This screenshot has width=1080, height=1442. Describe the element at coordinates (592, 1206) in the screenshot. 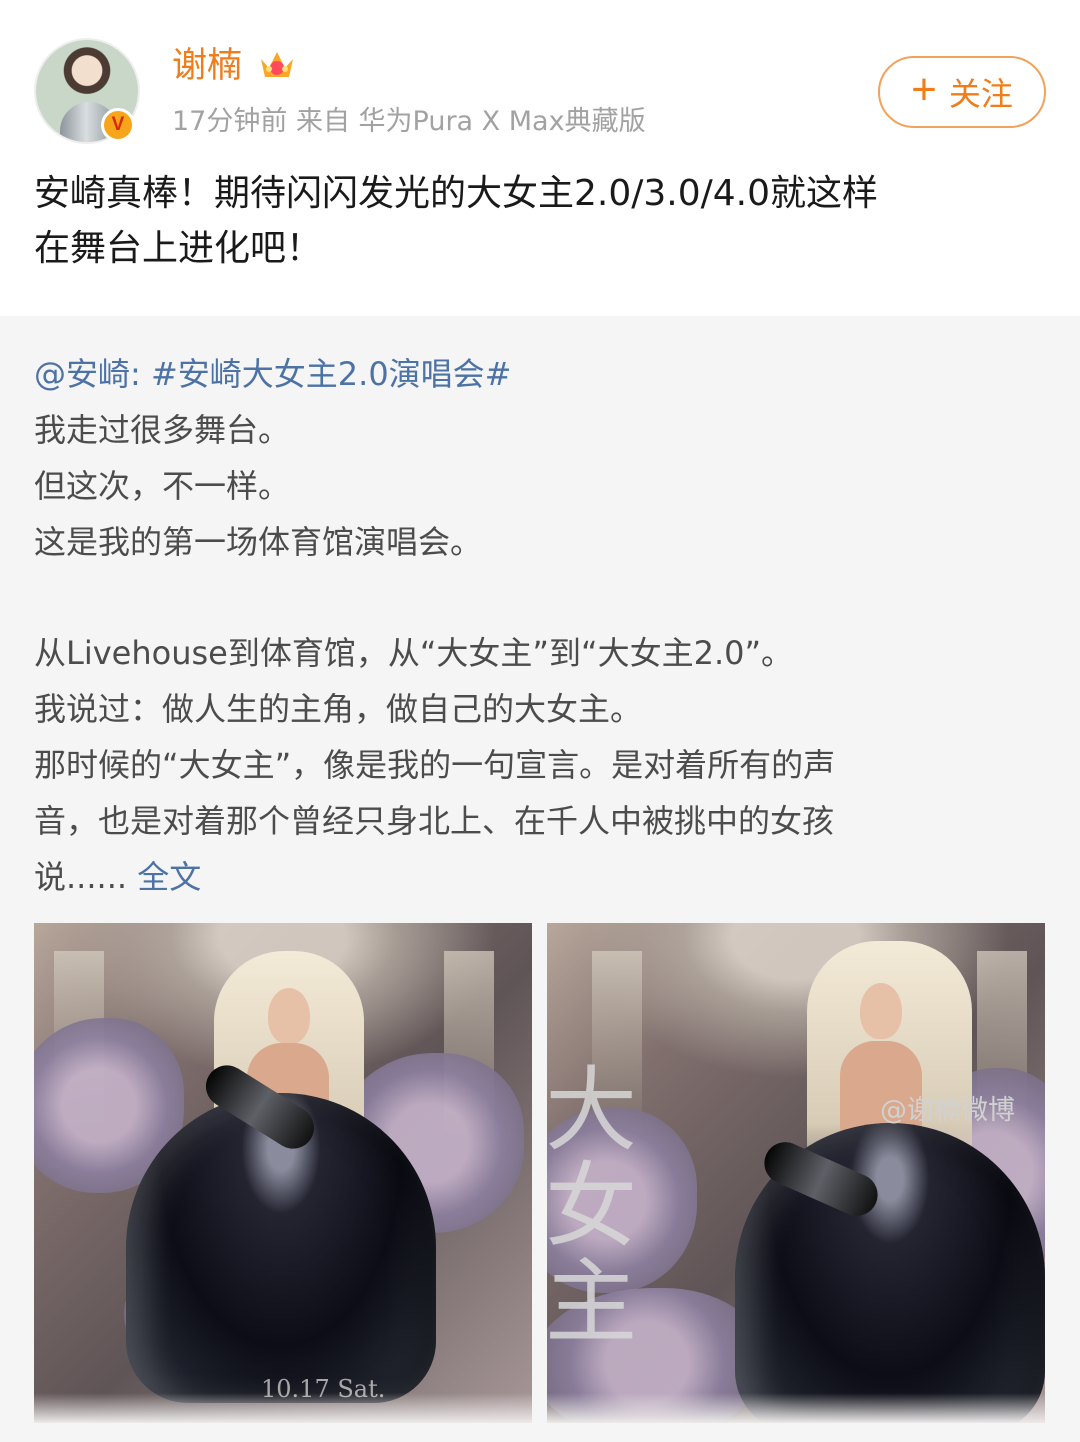

I see `poster-title: 大女主` at that location.